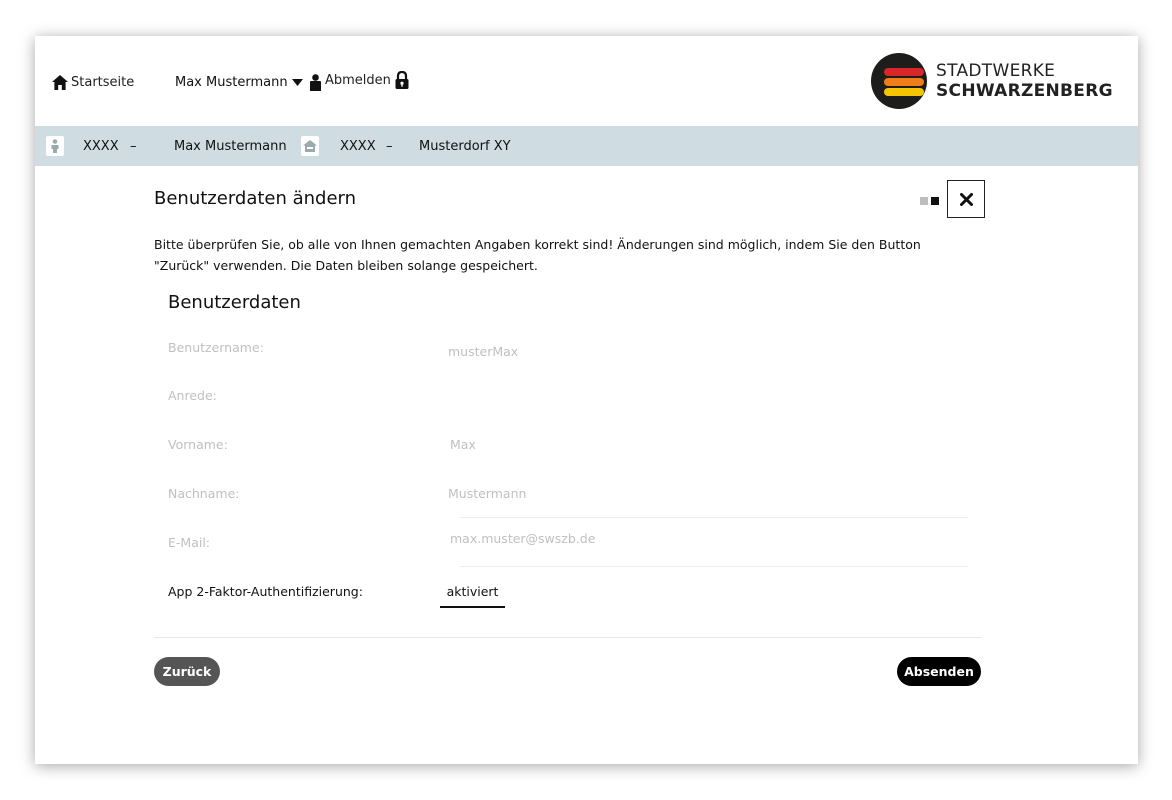  I want to click on field-label: Benutzername:, so click(216, 347).